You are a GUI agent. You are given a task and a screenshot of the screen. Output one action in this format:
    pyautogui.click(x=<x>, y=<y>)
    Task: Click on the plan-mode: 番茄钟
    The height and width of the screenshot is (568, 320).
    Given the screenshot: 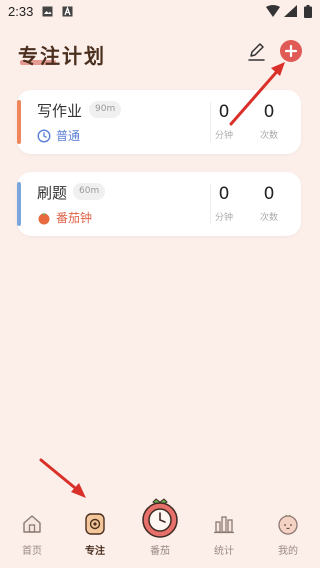 What is the action you would take?
    pyautogui.click(x=64, y=217)
    